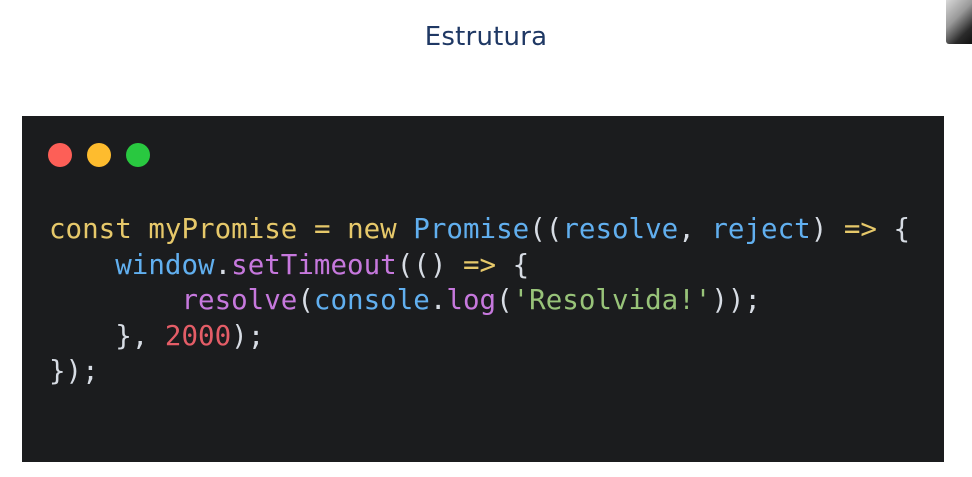 Image resolution: width=972 pixels, height=477 pixels. What do you see at coordinates (371, 300) in the screenshot?
I see `token-object: console` at bounding box center [371, 300].